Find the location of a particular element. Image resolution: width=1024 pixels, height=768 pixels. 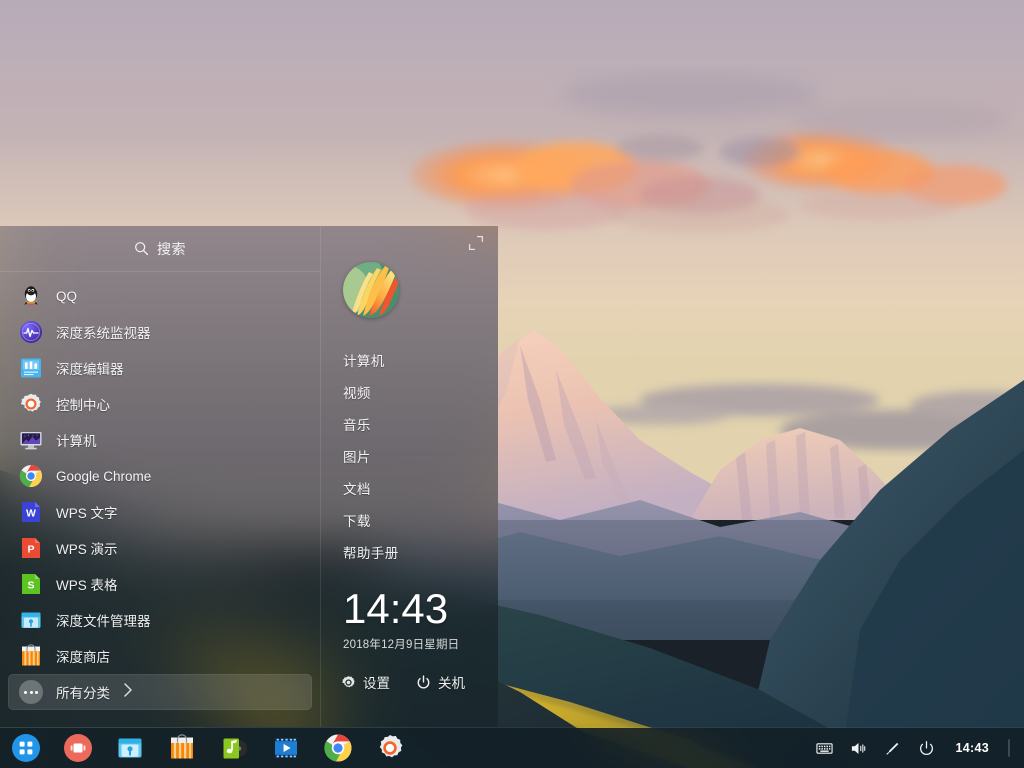

tray-clock: 14:43 is located at coordinates (972, 748).